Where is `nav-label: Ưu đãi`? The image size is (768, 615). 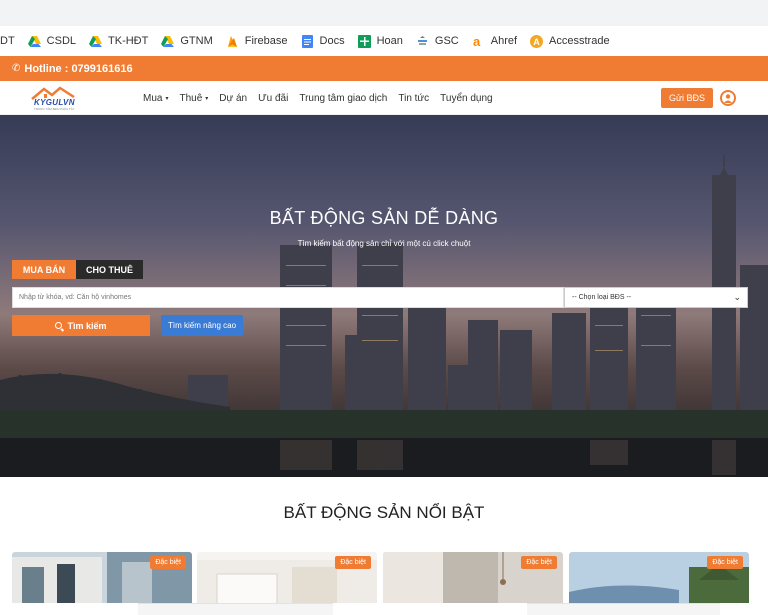 nav-label: Ưu đãi is located at coordinates (273, 98).